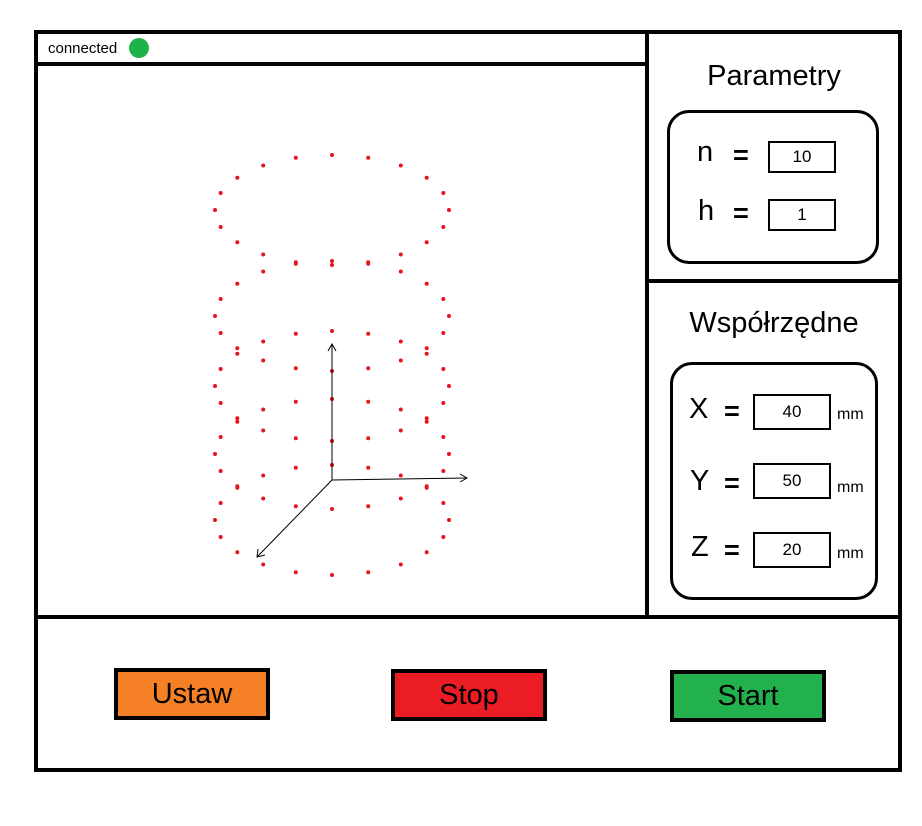  What do you see at coordinates (732, 411) in the screenshot?
I see `coord-x-equals: =` at bounding box center [732, 411].